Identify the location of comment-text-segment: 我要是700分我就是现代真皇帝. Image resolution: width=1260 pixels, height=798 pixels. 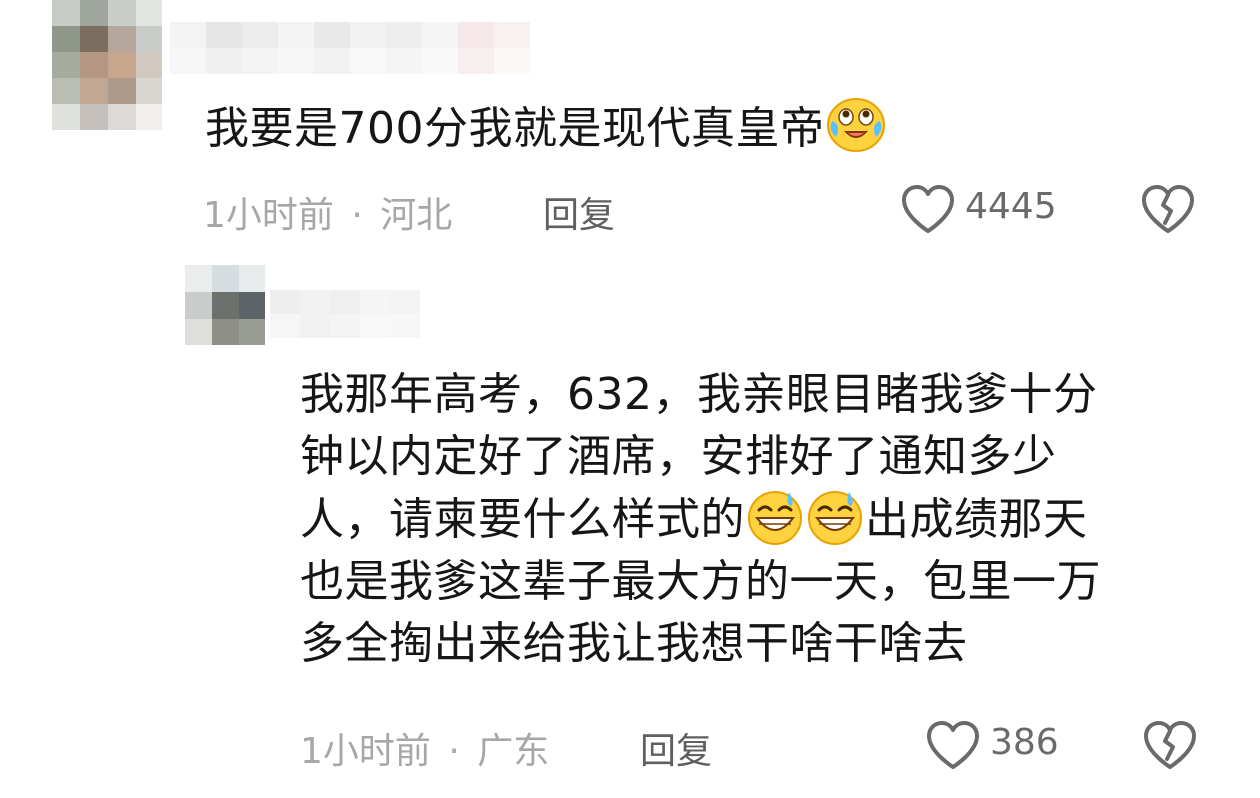
(515, 128).